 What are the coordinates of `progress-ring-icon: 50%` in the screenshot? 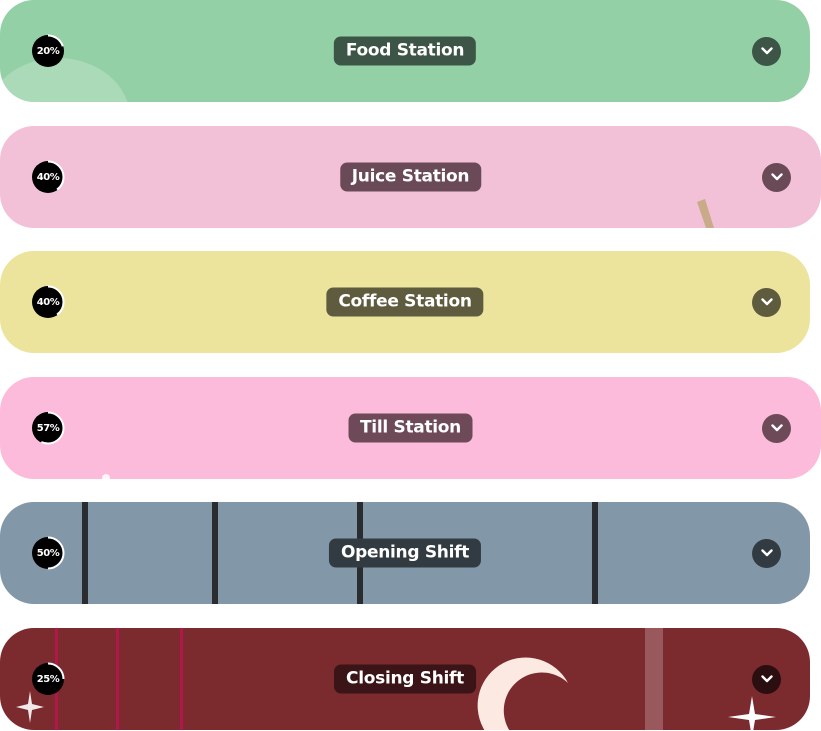 It's located at (48, 553).